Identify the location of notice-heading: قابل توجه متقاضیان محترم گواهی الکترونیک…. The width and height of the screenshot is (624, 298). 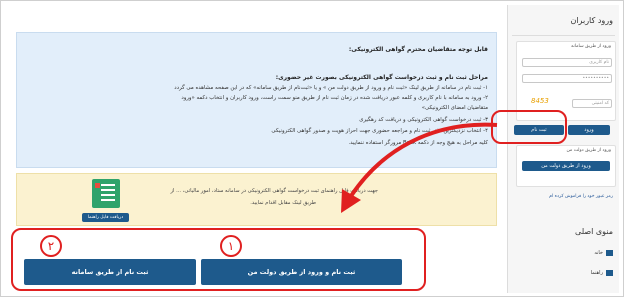
(418, 49).